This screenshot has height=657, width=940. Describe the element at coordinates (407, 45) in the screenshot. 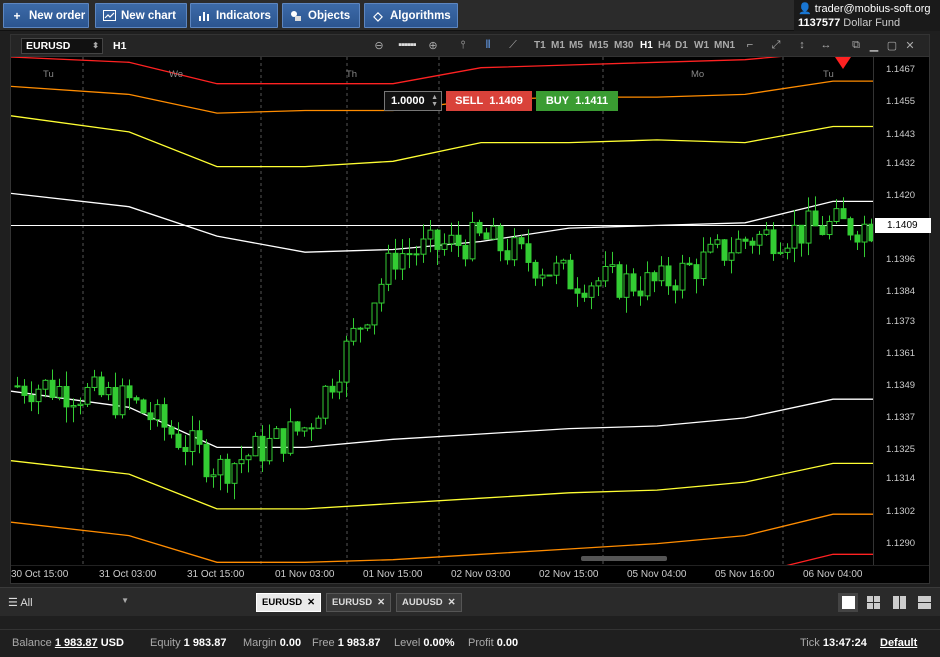

I see `zoom-slider: ▪▪▪▪▪▪` at that location.